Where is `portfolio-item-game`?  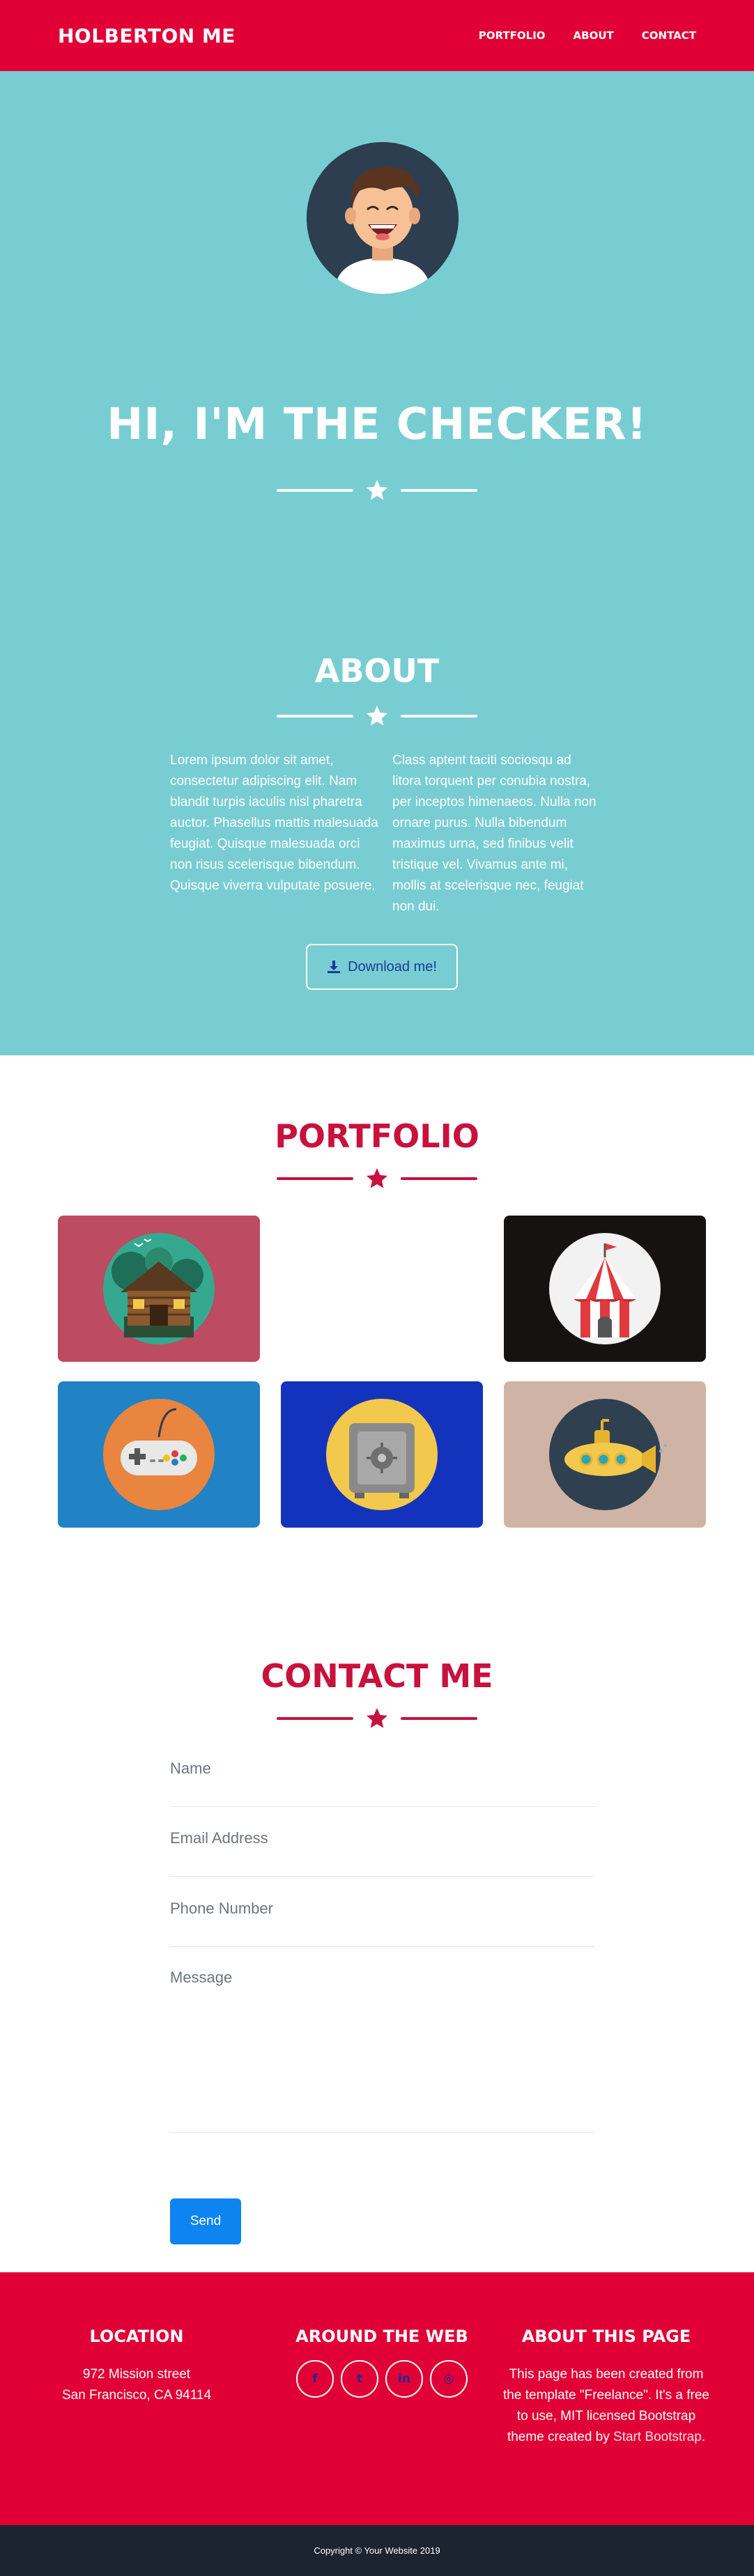 portfolio-item-game is located at coordinates (159, 1454).